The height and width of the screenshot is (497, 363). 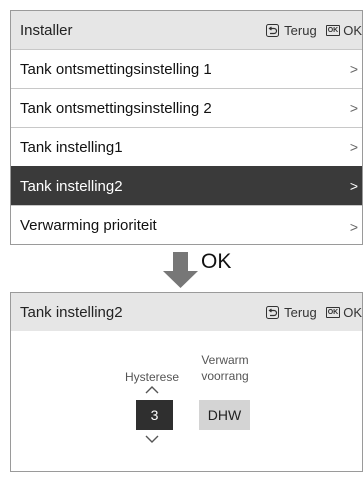 What do you see at coordinates (186, 146) in the screenshot?
I see `menu-item-tank-instelling-1: Tank instelling1 >` at bounding box center [186, 146].